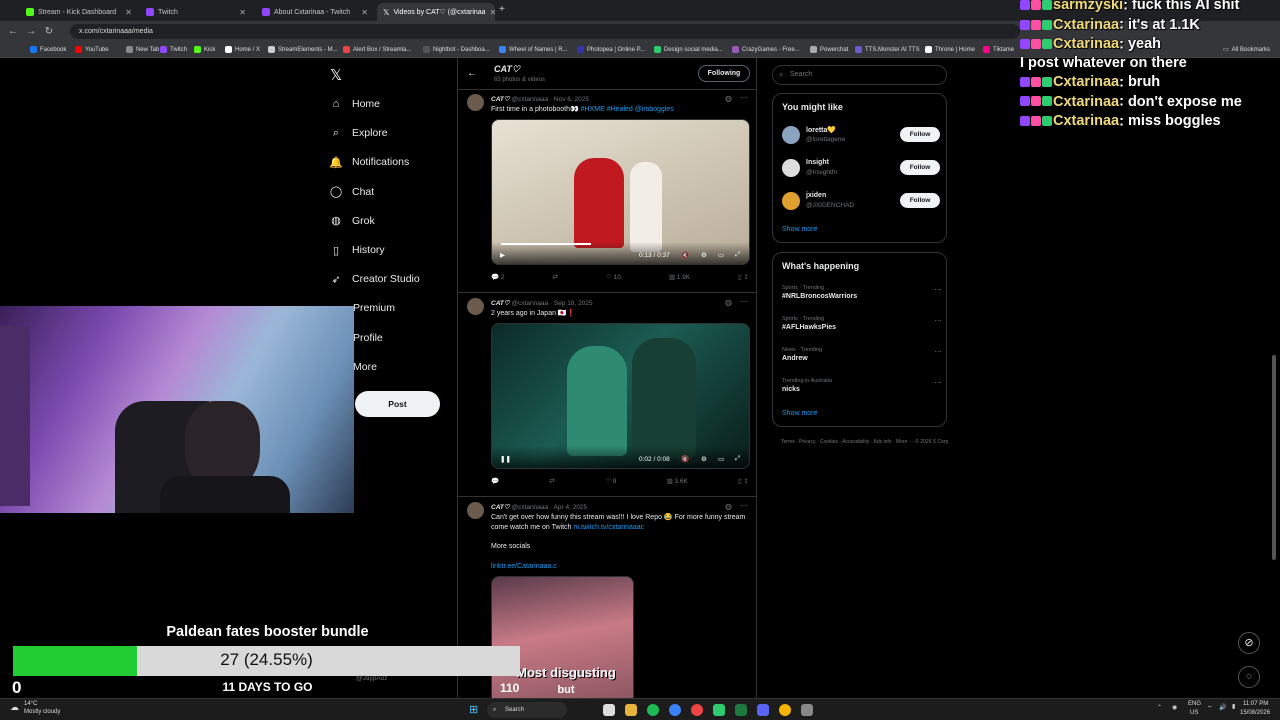  I want to click on tweet-date: Apr 4, 2025, so click(571, 507).